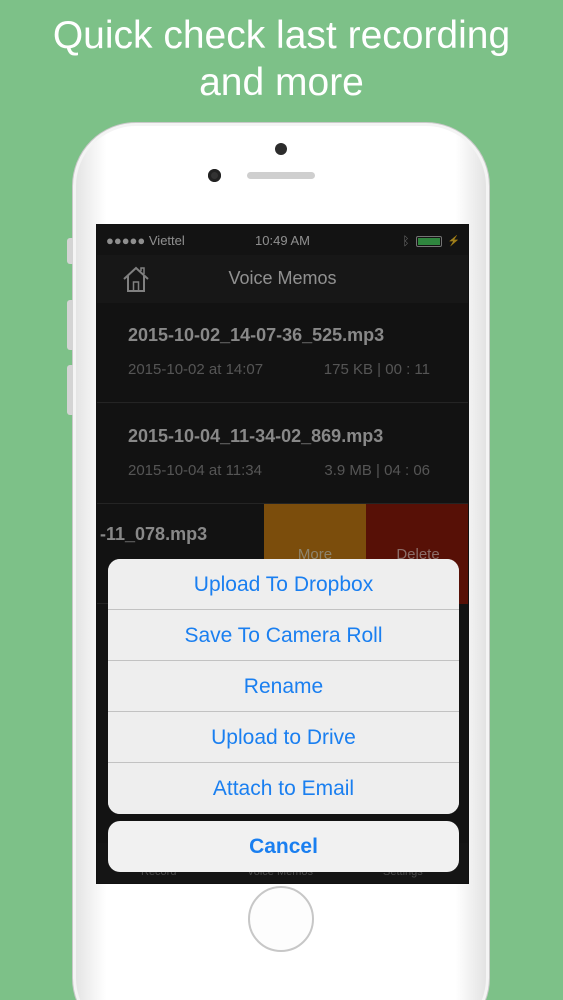  I want to click on upload-to-drive-button: Upload to Drive, so click(283, 737).